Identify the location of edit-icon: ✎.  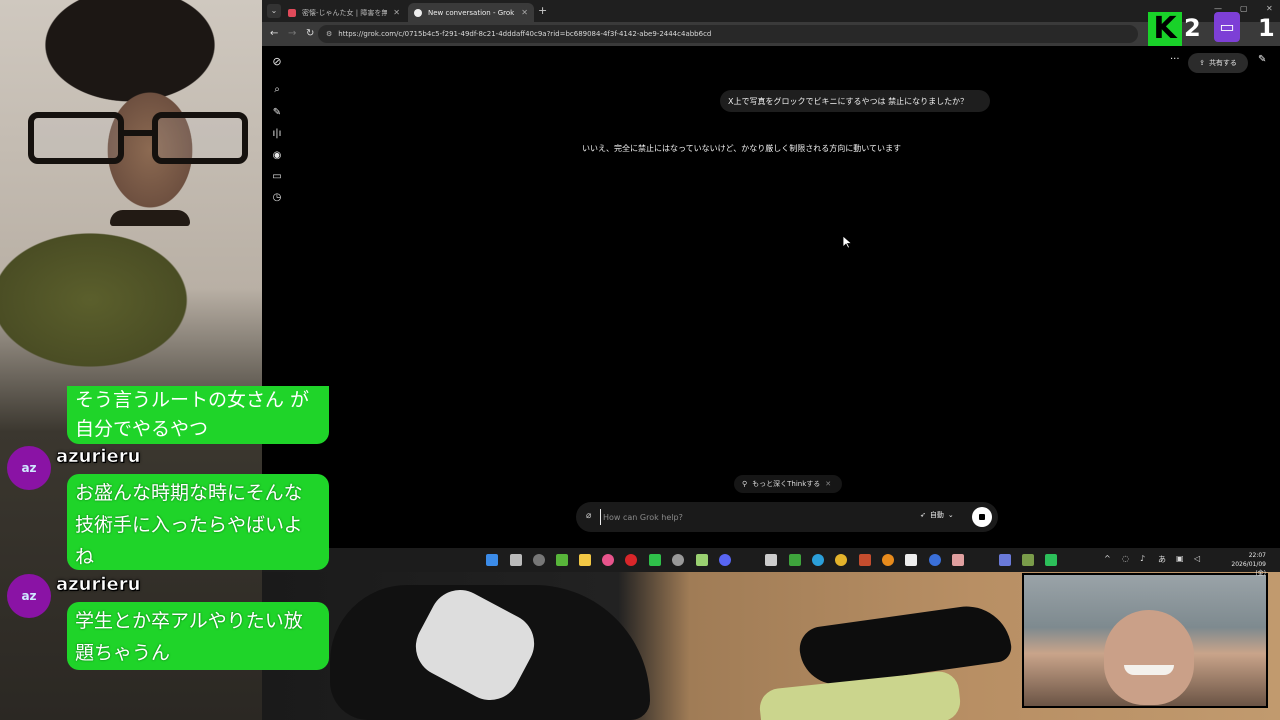
(277, 113).